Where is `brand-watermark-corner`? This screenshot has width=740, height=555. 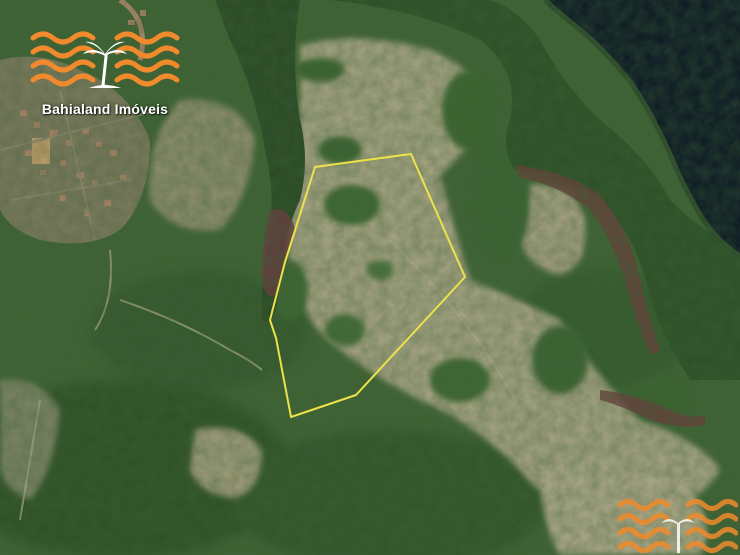 brand-watermark-corner is located at coordinates (676, 524).